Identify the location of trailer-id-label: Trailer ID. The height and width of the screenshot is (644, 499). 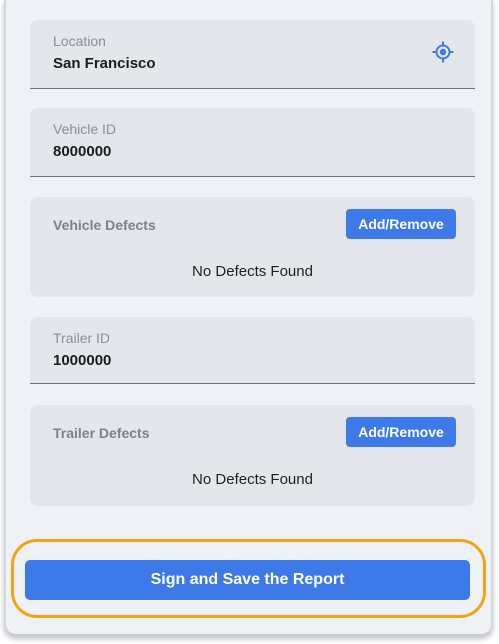
(82, 338).